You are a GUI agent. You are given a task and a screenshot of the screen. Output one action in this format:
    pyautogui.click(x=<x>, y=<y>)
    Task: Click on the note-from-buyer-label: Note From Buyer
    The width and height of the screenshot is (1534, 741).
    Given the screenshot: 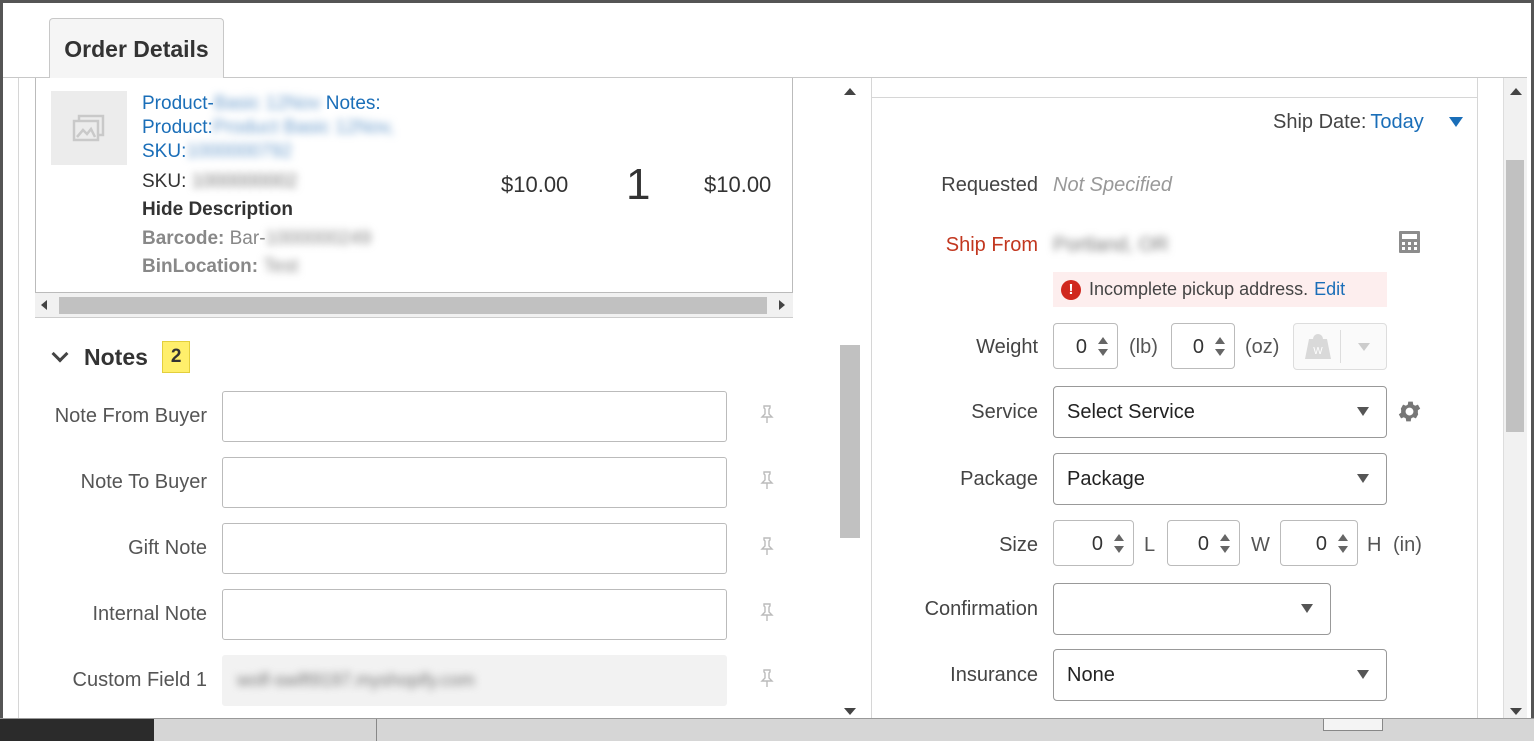 What is the action you would take?
    pyautogui.click(x=130, y=416)
    